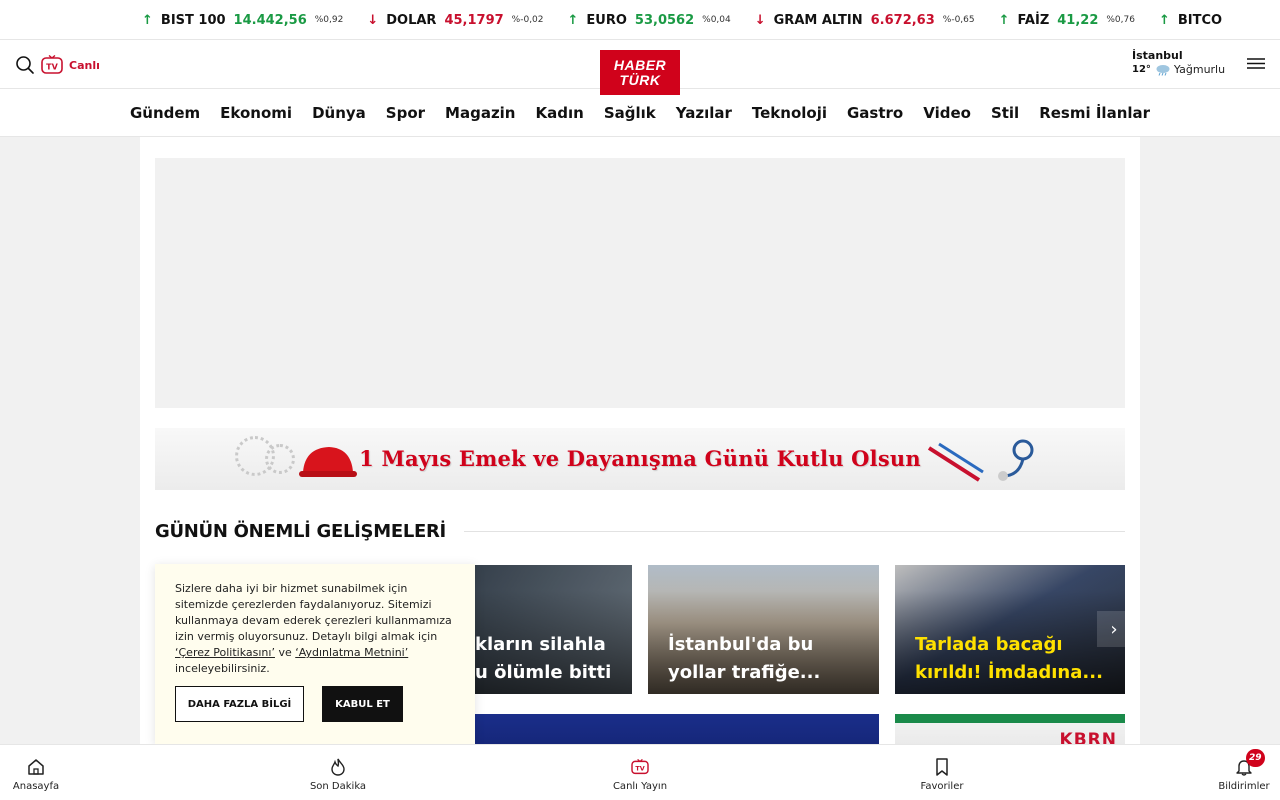  I want to click on ticker-value: 45,1797, so click(474, 20).